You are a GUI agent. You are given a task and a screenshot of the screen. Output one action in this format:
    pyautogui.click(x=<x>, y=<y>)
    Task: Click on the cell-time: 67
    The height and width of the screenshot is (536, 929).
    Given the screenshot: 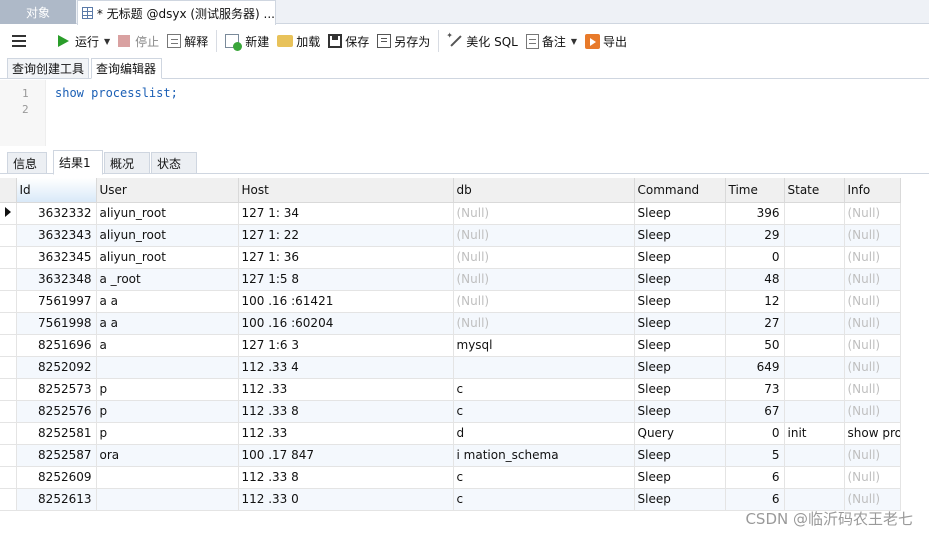 What is the action you would take?
    pyautogui.click(x=755, y=411)
    